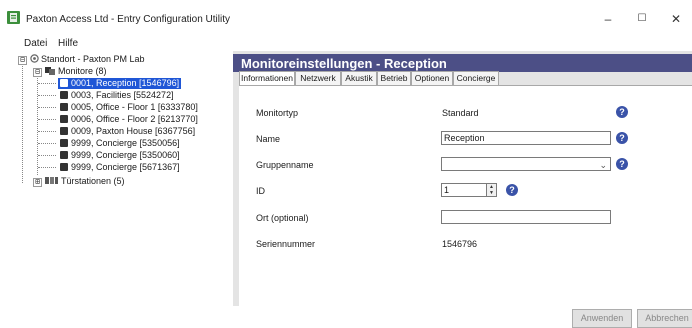  What do you see at coordinates (432, 78) in the screenshot?
I see `tab-optionen: Optionen` at bounding box center [432, 78].